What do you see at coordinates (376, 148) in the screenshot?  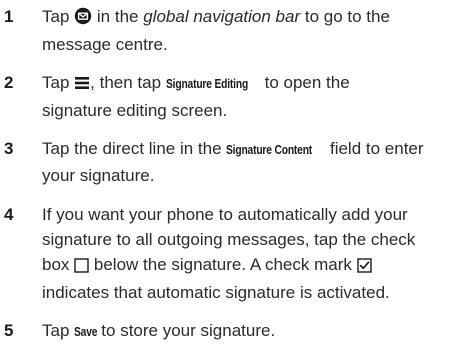 I see `text-segment: field to enter` at bounding box center [376, 148].